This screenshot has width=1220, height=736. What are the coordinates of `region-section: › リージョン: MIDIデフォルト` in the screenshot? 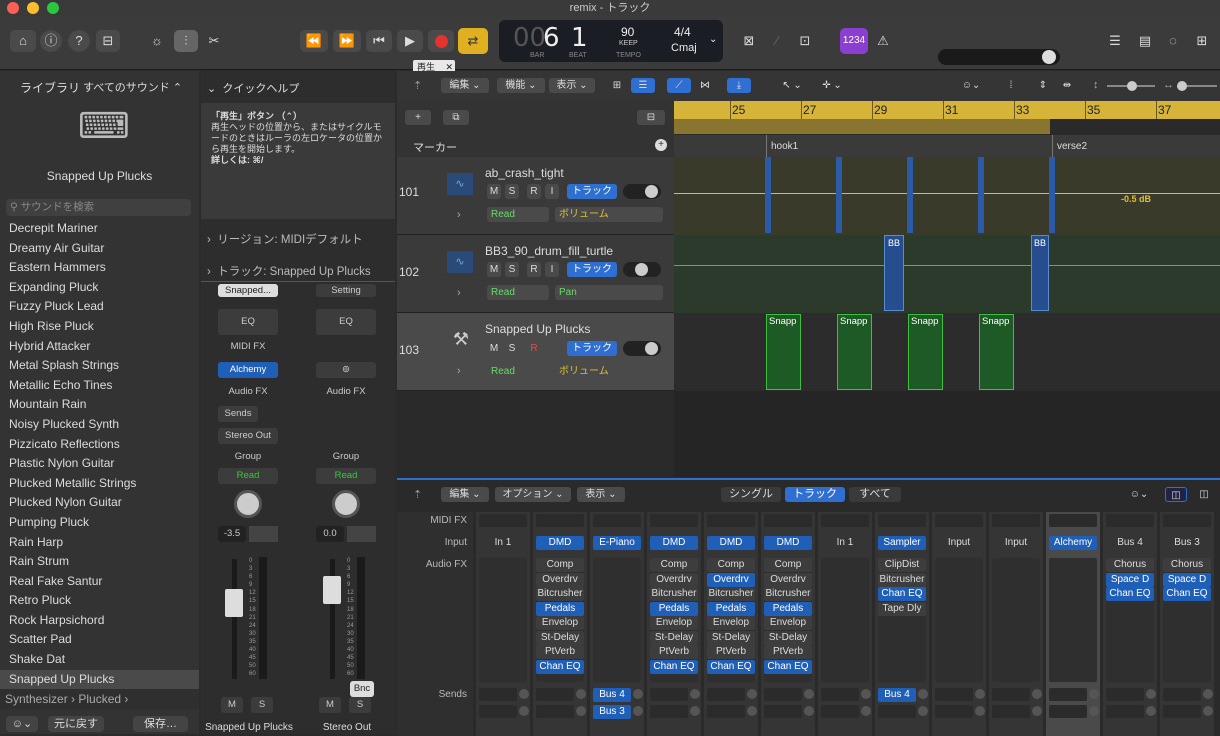 It's located at (285, 239).